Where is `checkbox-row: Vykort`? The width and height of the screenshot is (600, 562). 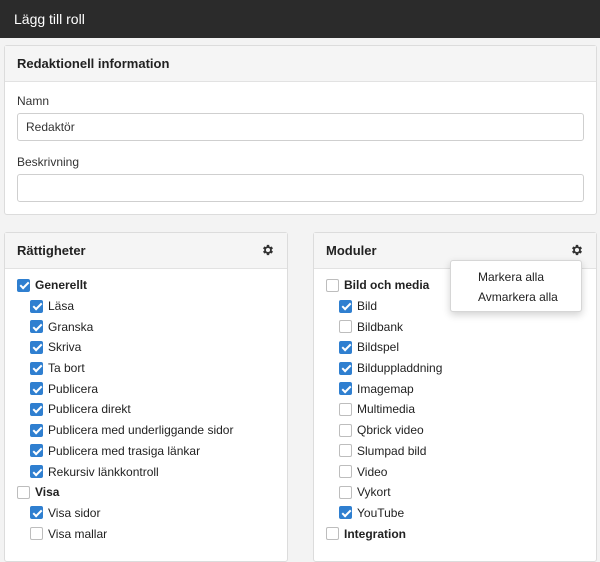
checkbox-row: Vykort is located at coordinates (384, 492).